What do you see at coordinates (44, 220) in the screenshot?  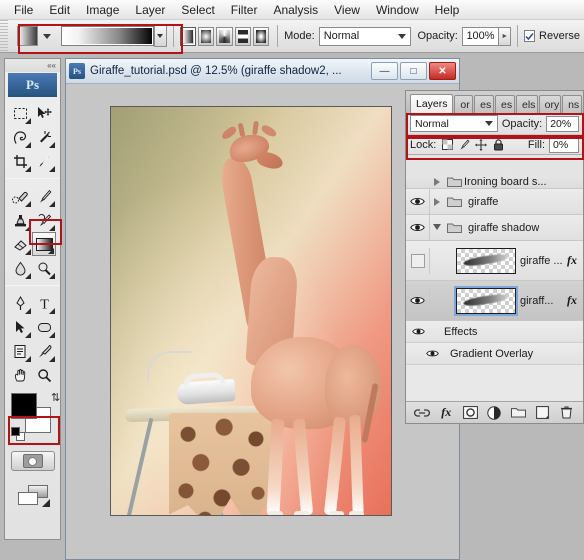 I see `history-brush-tool` at bounding box center [44, 220].